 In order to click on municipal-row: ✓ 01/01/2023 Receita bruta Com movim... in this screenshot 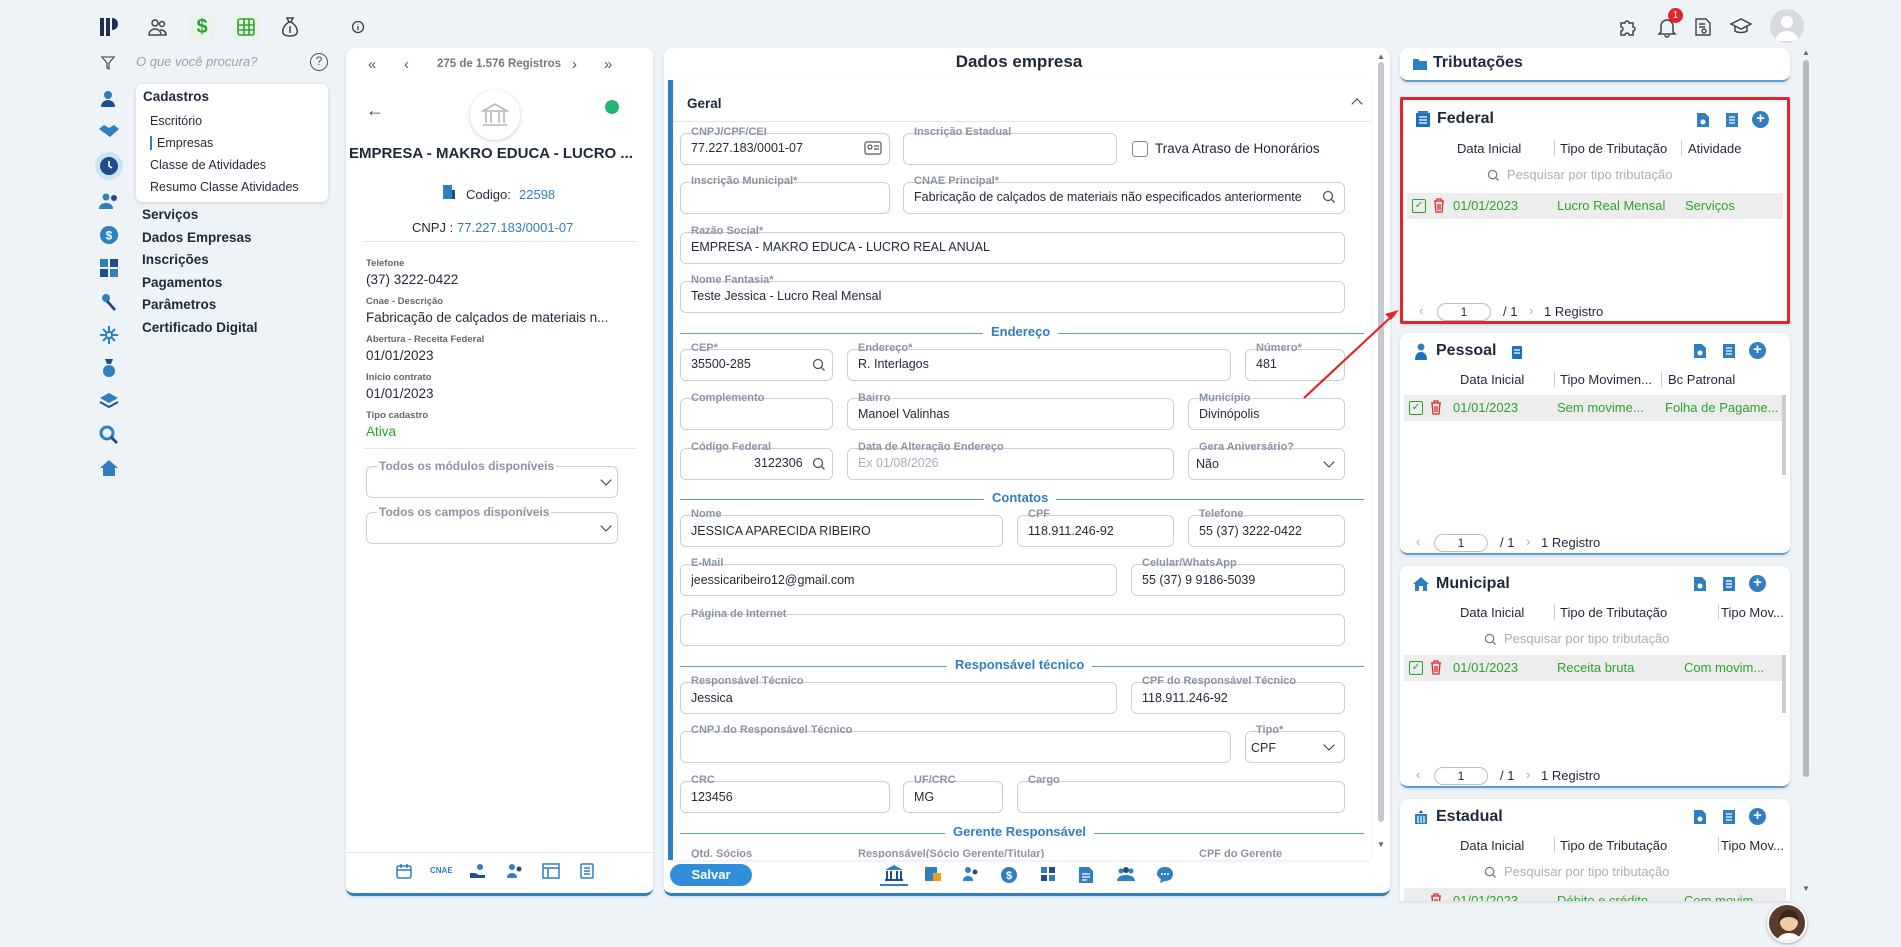, I will do `click(1595, 668)`.